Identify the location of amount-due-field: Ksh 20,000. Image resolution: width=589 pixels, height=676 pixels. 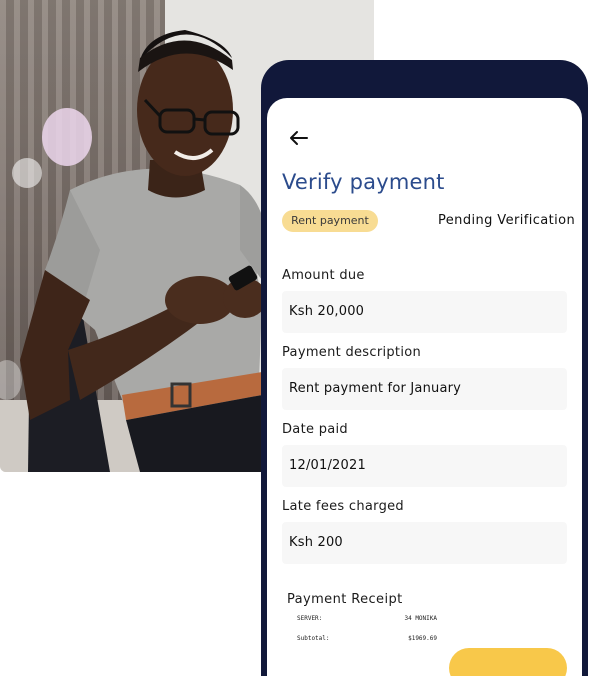
(424, 312).